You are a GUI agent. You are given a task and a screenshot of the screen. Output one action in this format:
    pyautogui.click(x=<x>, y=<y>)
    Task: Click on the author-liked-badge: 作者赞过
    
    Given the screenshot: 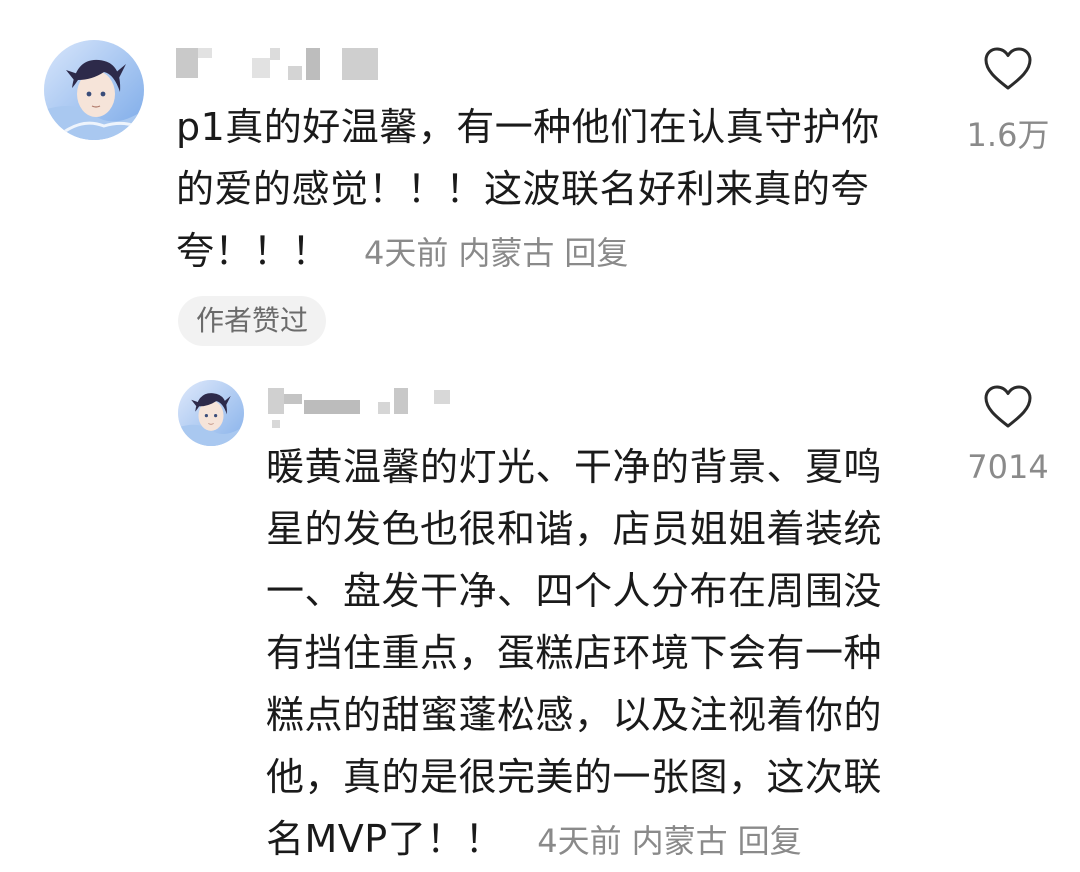 What is the action you would take?
    pyautogui.click(x=252, y=321)
    